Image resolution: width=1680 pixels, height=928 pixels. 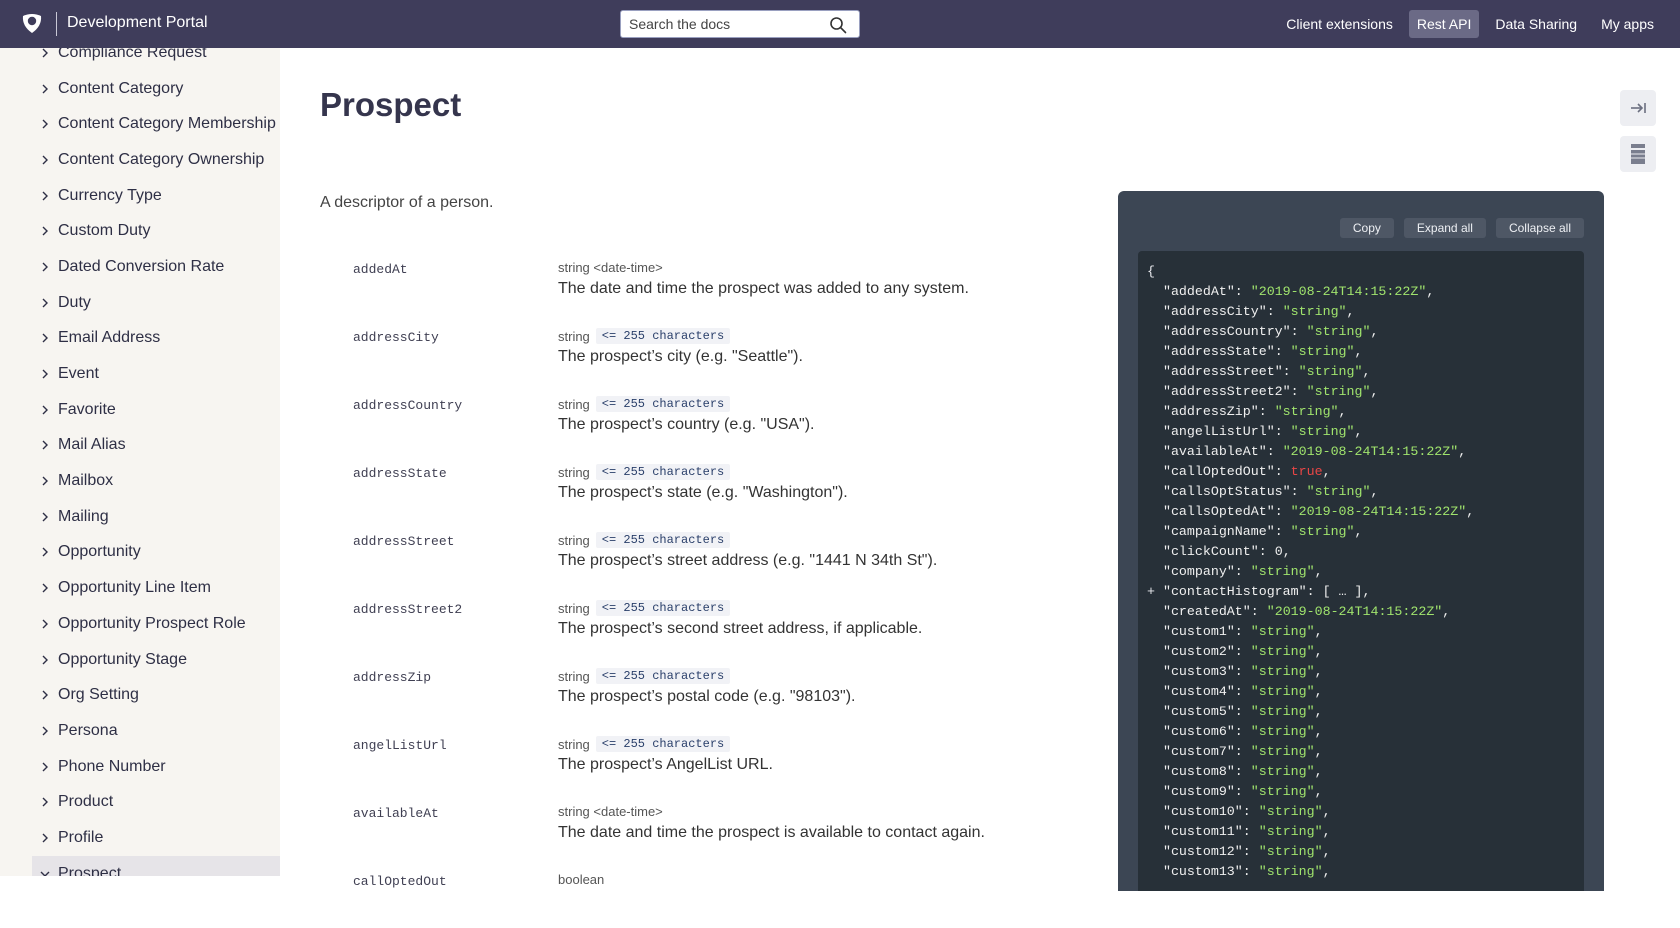 I want to click on nav-rest-api: Rest API, so click(x=1444, y=24).